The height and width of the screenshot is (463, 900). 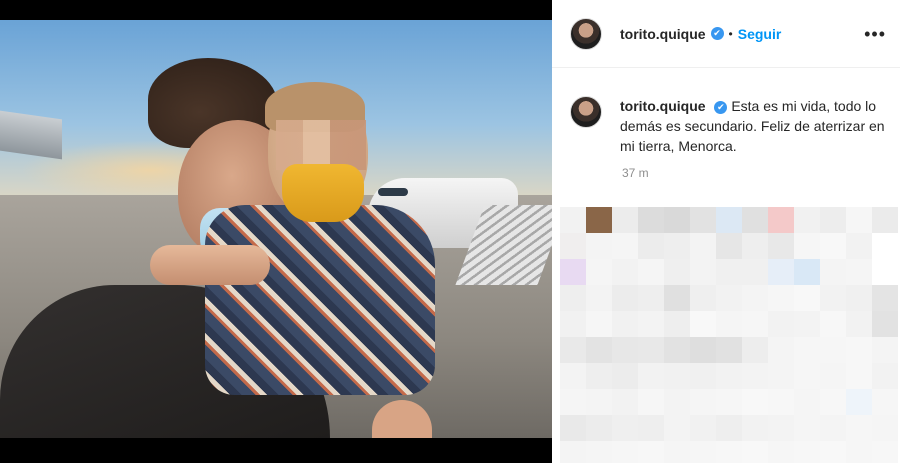 I want to click on username: torito.quique, so click(x=663, y=34).